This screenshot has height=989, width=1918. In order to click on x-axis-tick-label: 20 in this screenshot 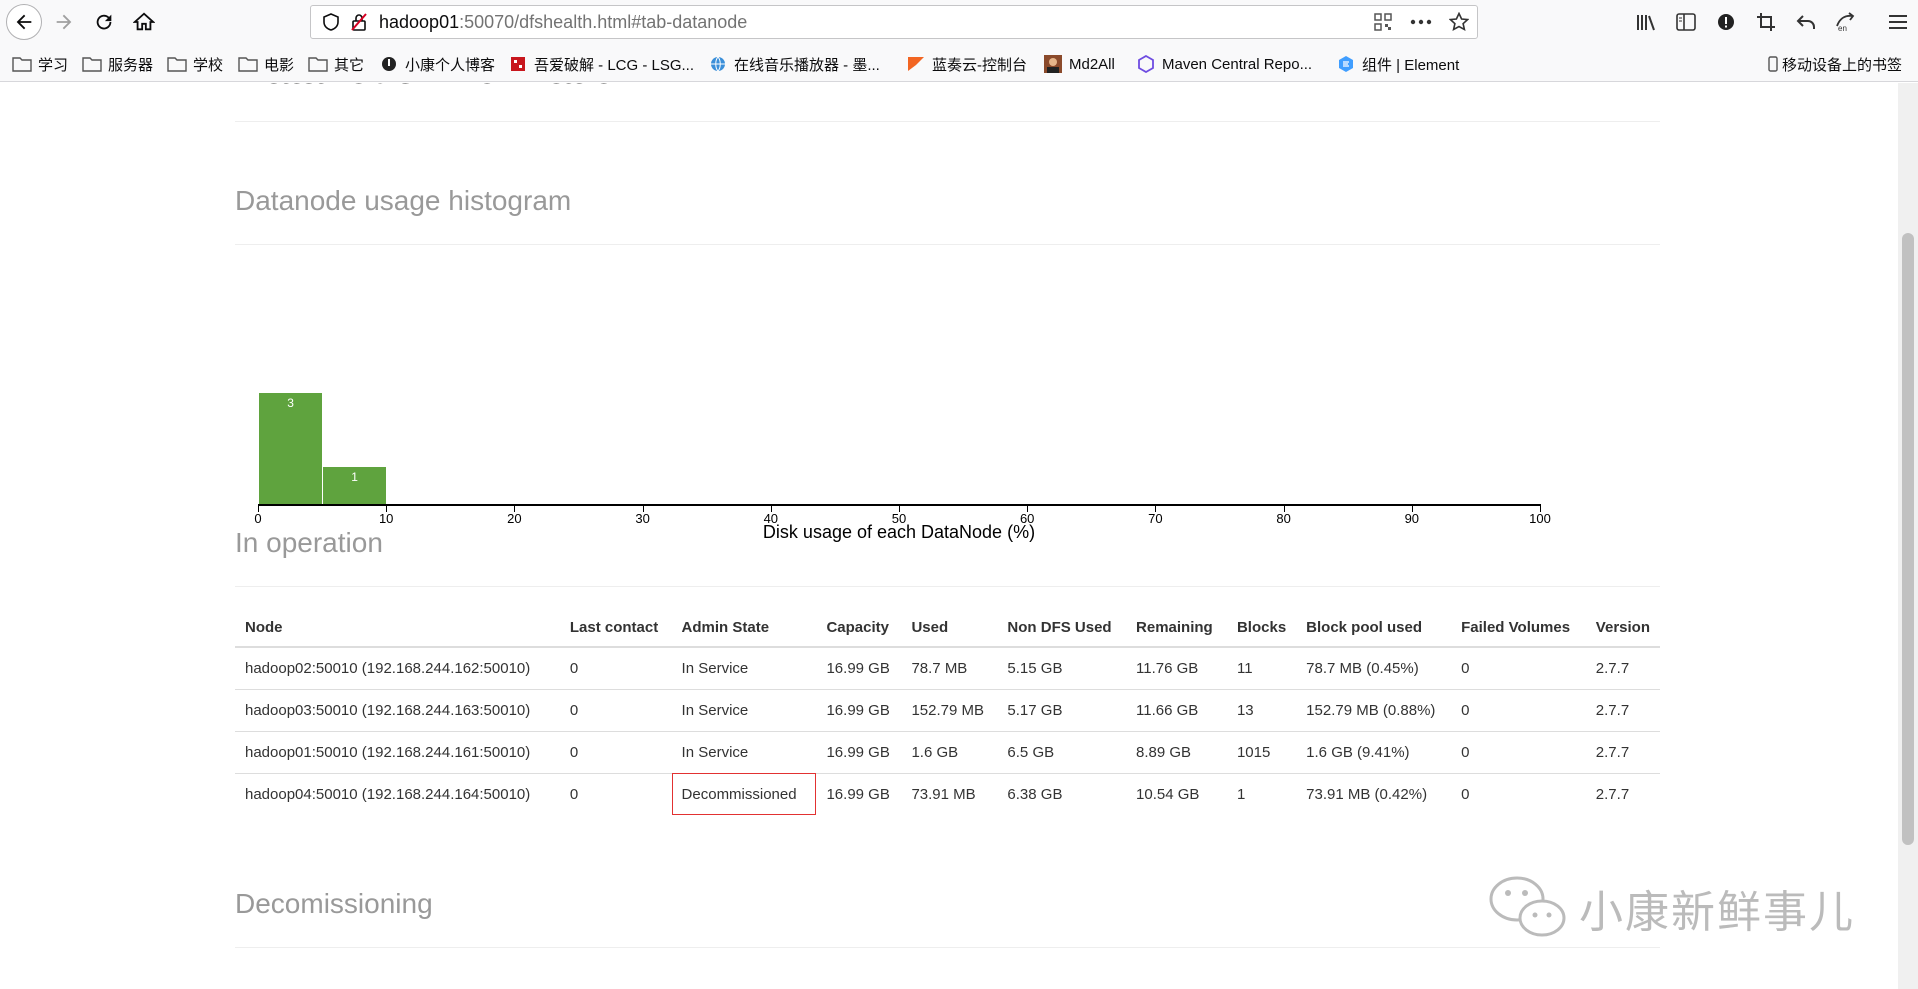, I will do `click(514, 518)`.